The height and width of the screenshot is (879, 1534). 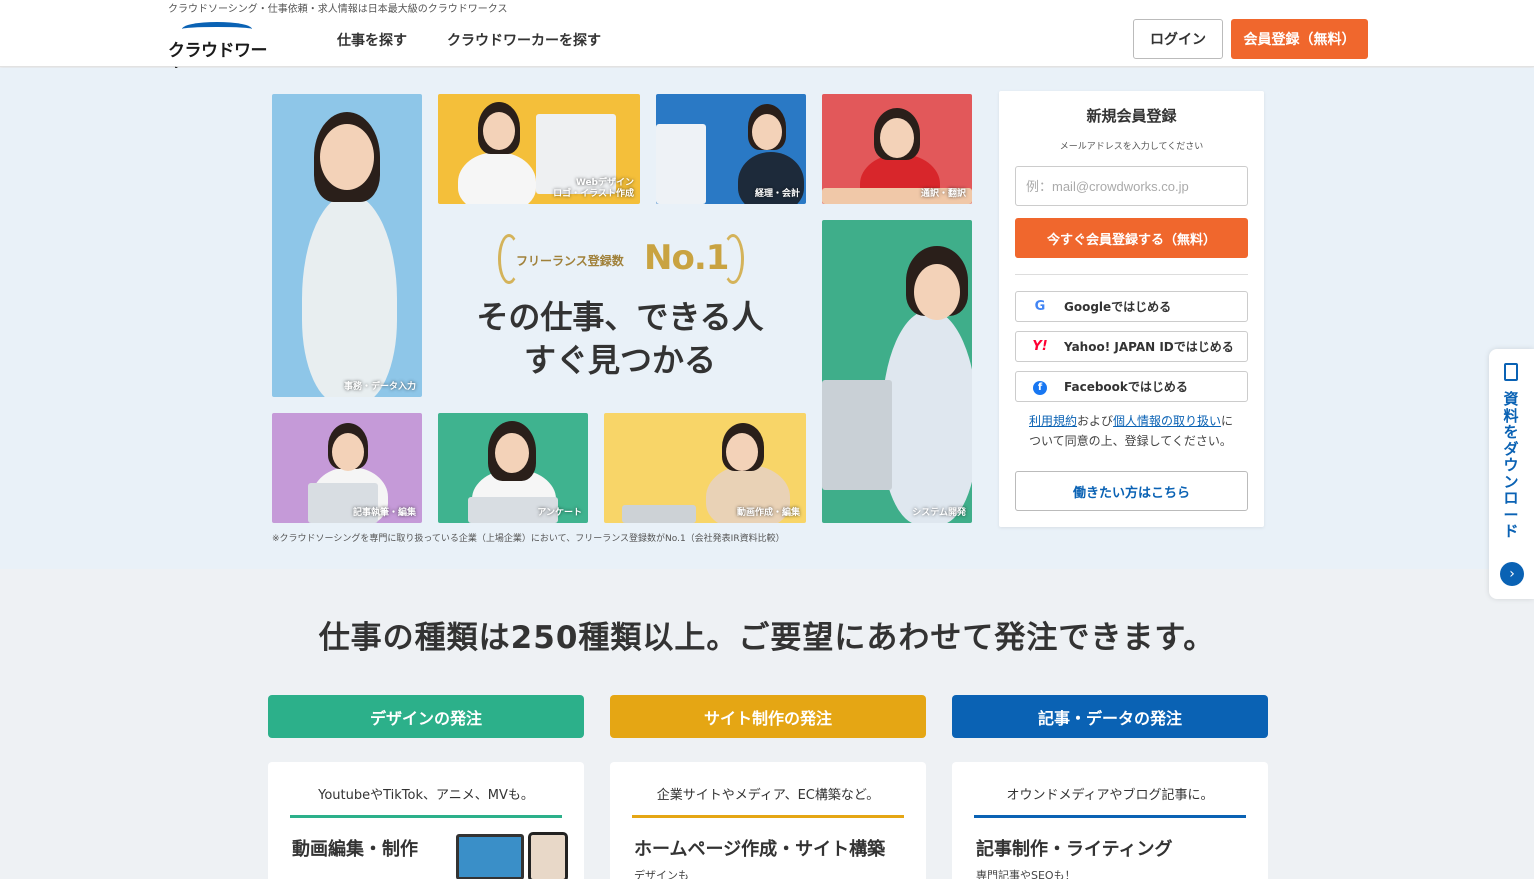 I want to click on privacy-link: 個人情報の取り扱い, so click(x=1167, y=421).